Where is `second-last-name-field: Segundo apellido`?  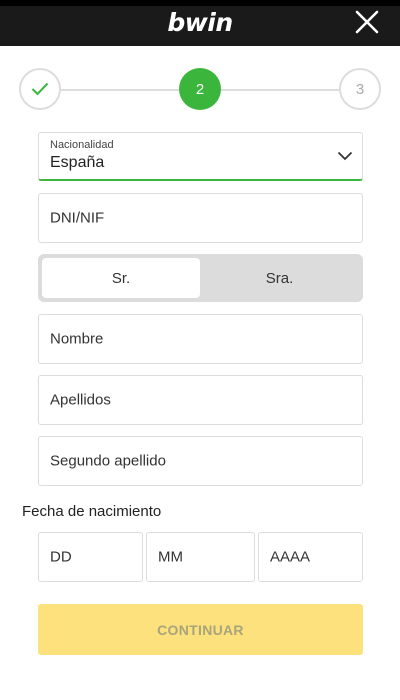 second-last-name-field: Segundo apellido is located at coordinates (200, 461).